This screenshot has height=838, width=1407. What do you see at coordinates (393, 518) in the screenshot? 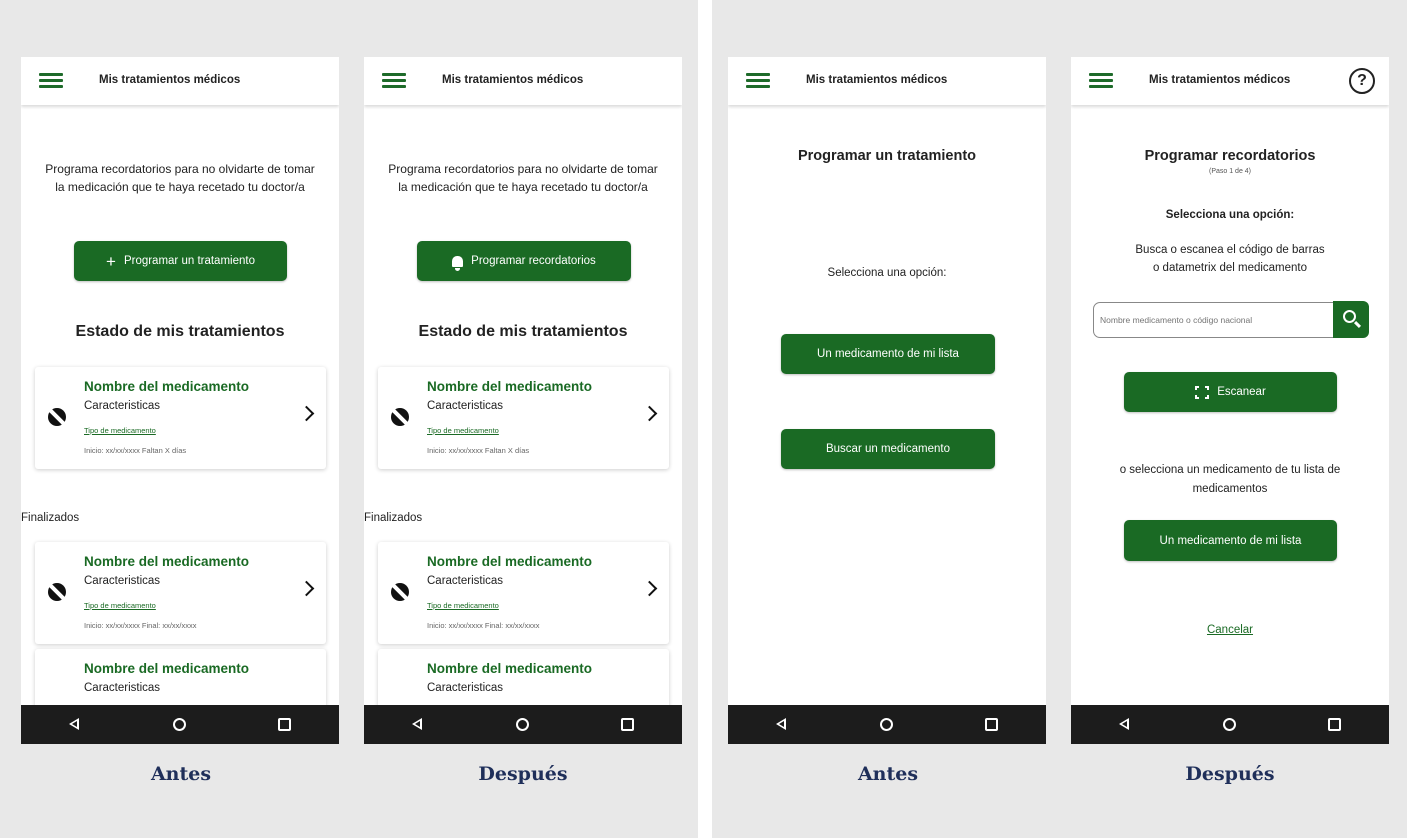
I see `finished-section-label: Finalizados` at bounding box center [393, 518].